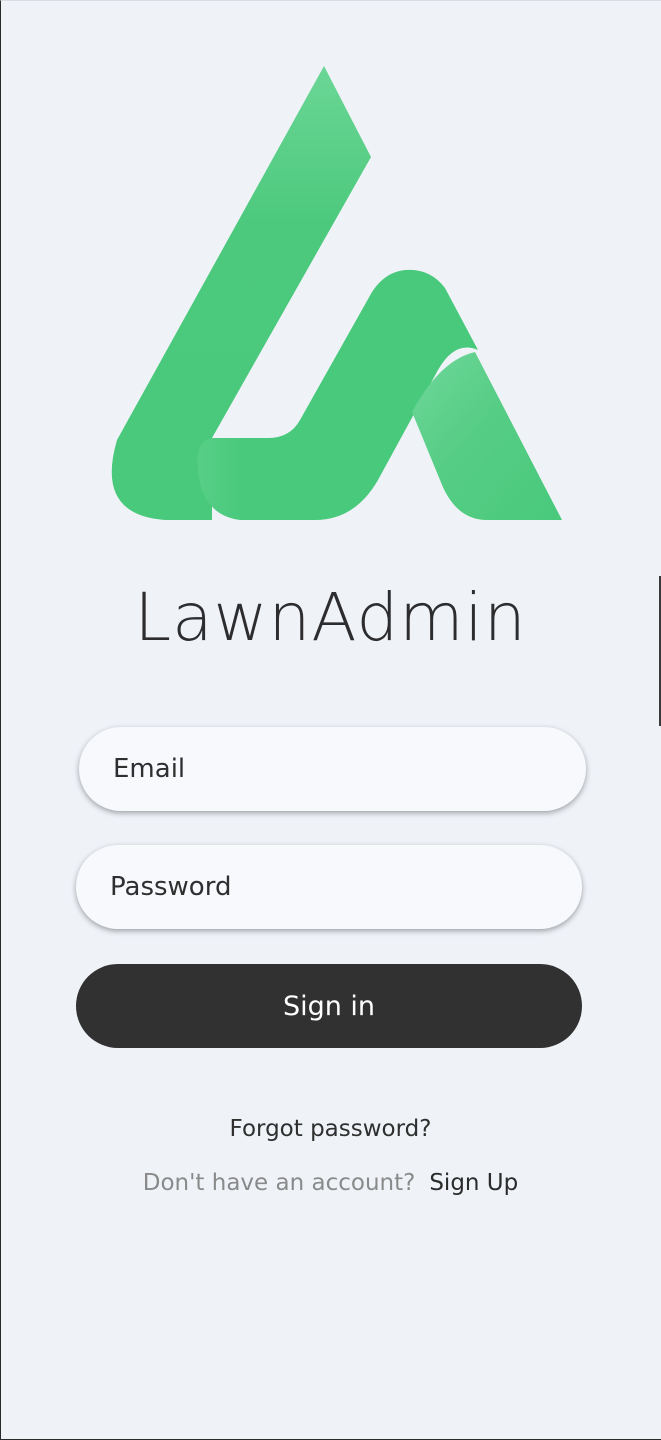  I want to click on app-title: LawnAdmin, so click(330, 617).